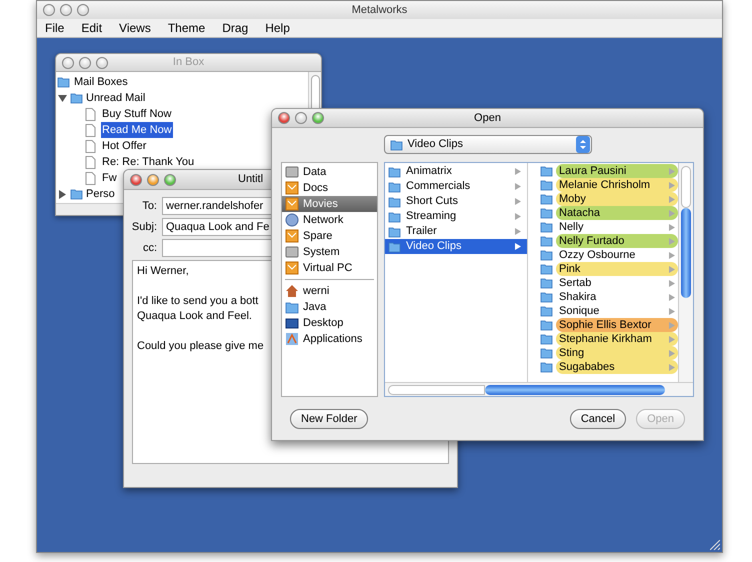 The width and height of the screenshot is (752, 562). Describe the element at coordinates (380, 10) in the screenshot. I see `window-title: Metalworks` at that location.